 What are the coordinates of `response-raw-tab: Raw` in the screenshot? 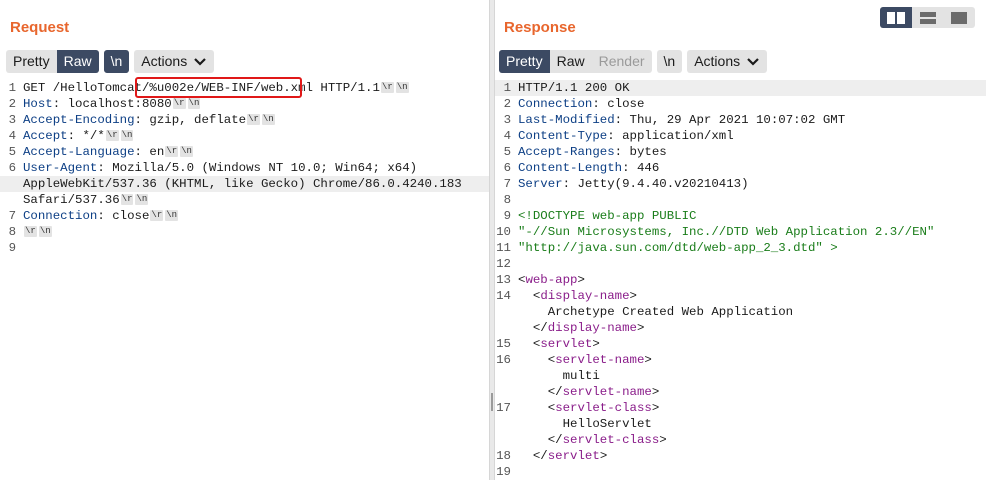 It's located at (571, 61).